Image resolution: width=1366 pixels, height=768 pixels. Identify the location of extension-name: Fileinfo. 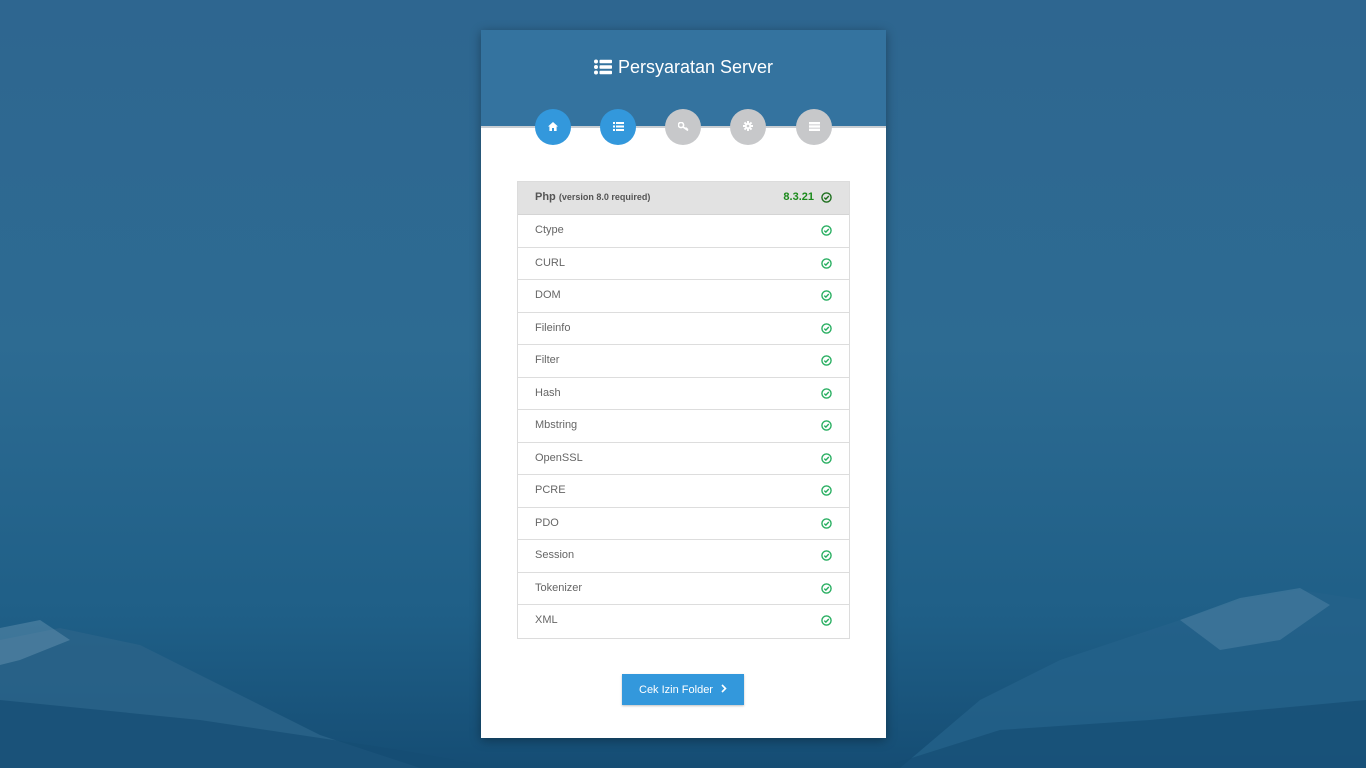
(553, 327).